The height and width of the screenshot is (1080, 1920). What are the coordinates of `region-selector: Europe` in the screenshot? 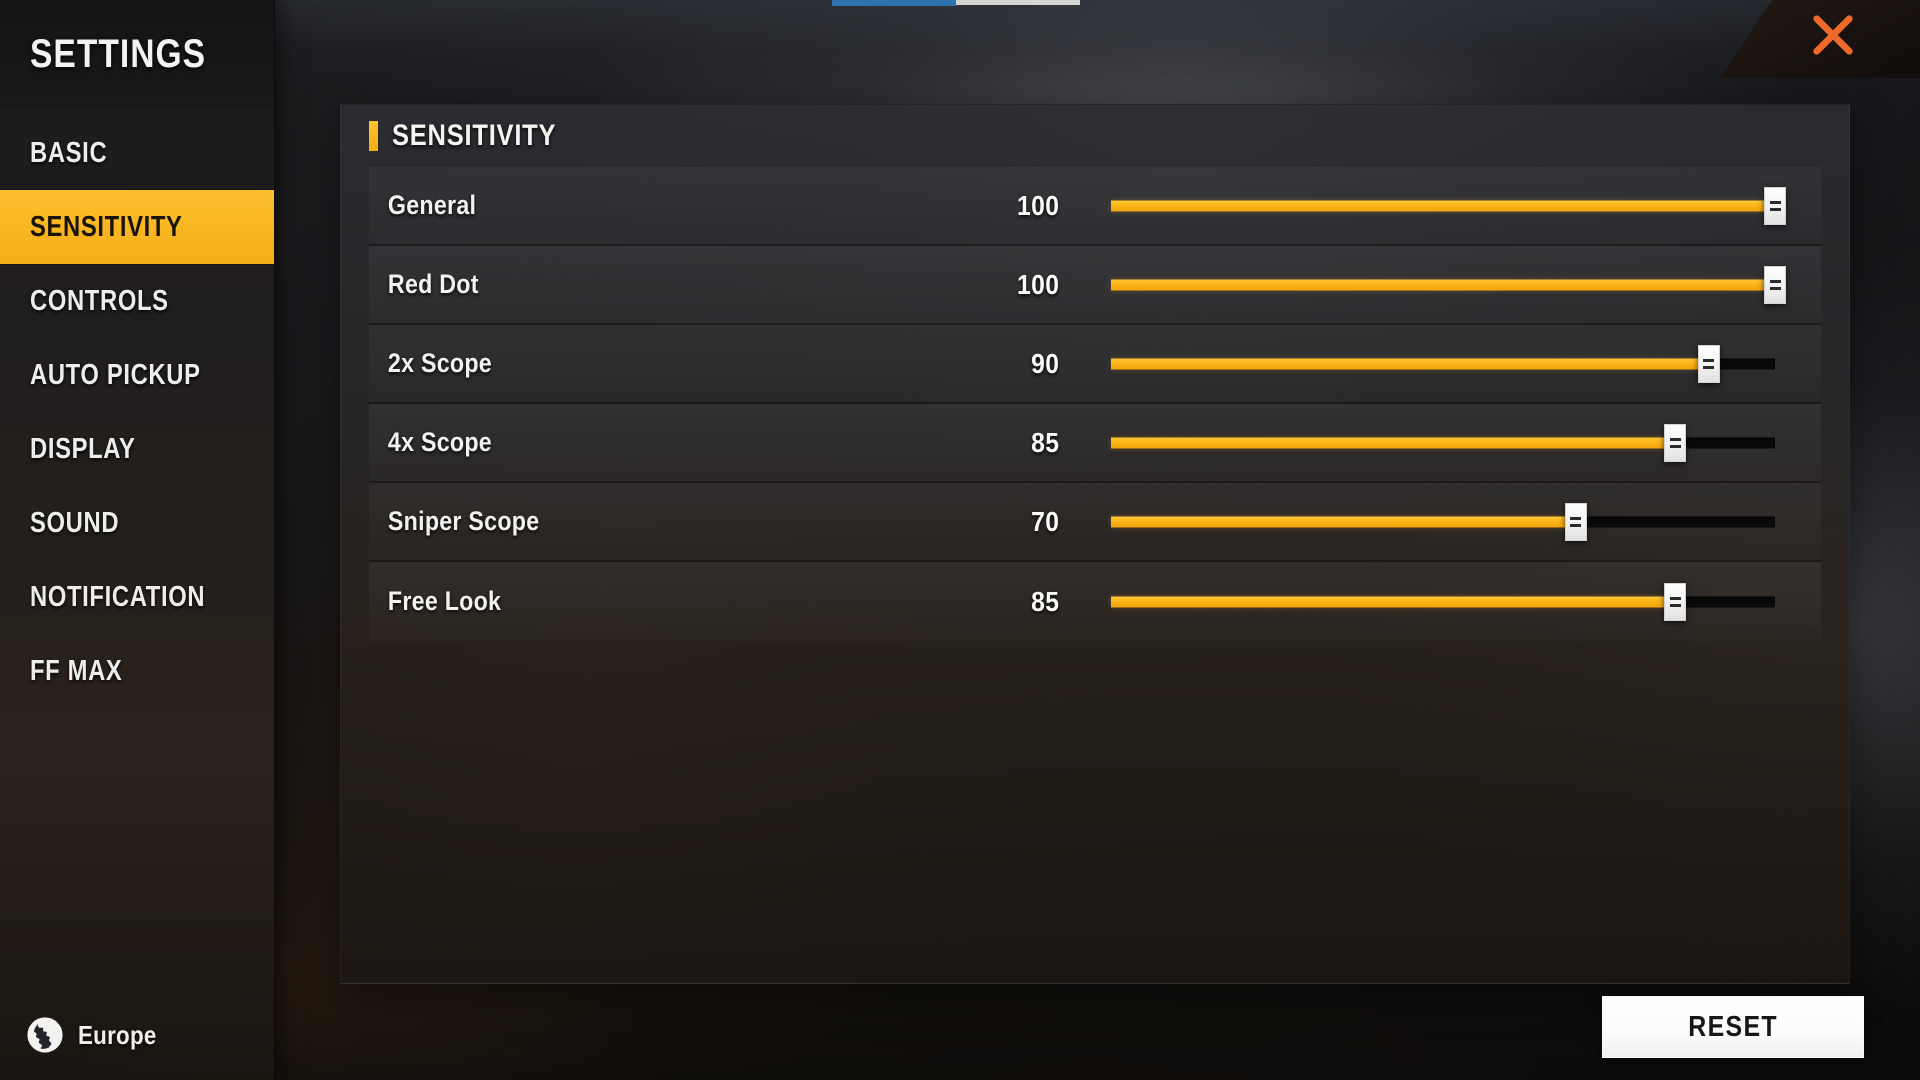 It's located at (97, 1035).